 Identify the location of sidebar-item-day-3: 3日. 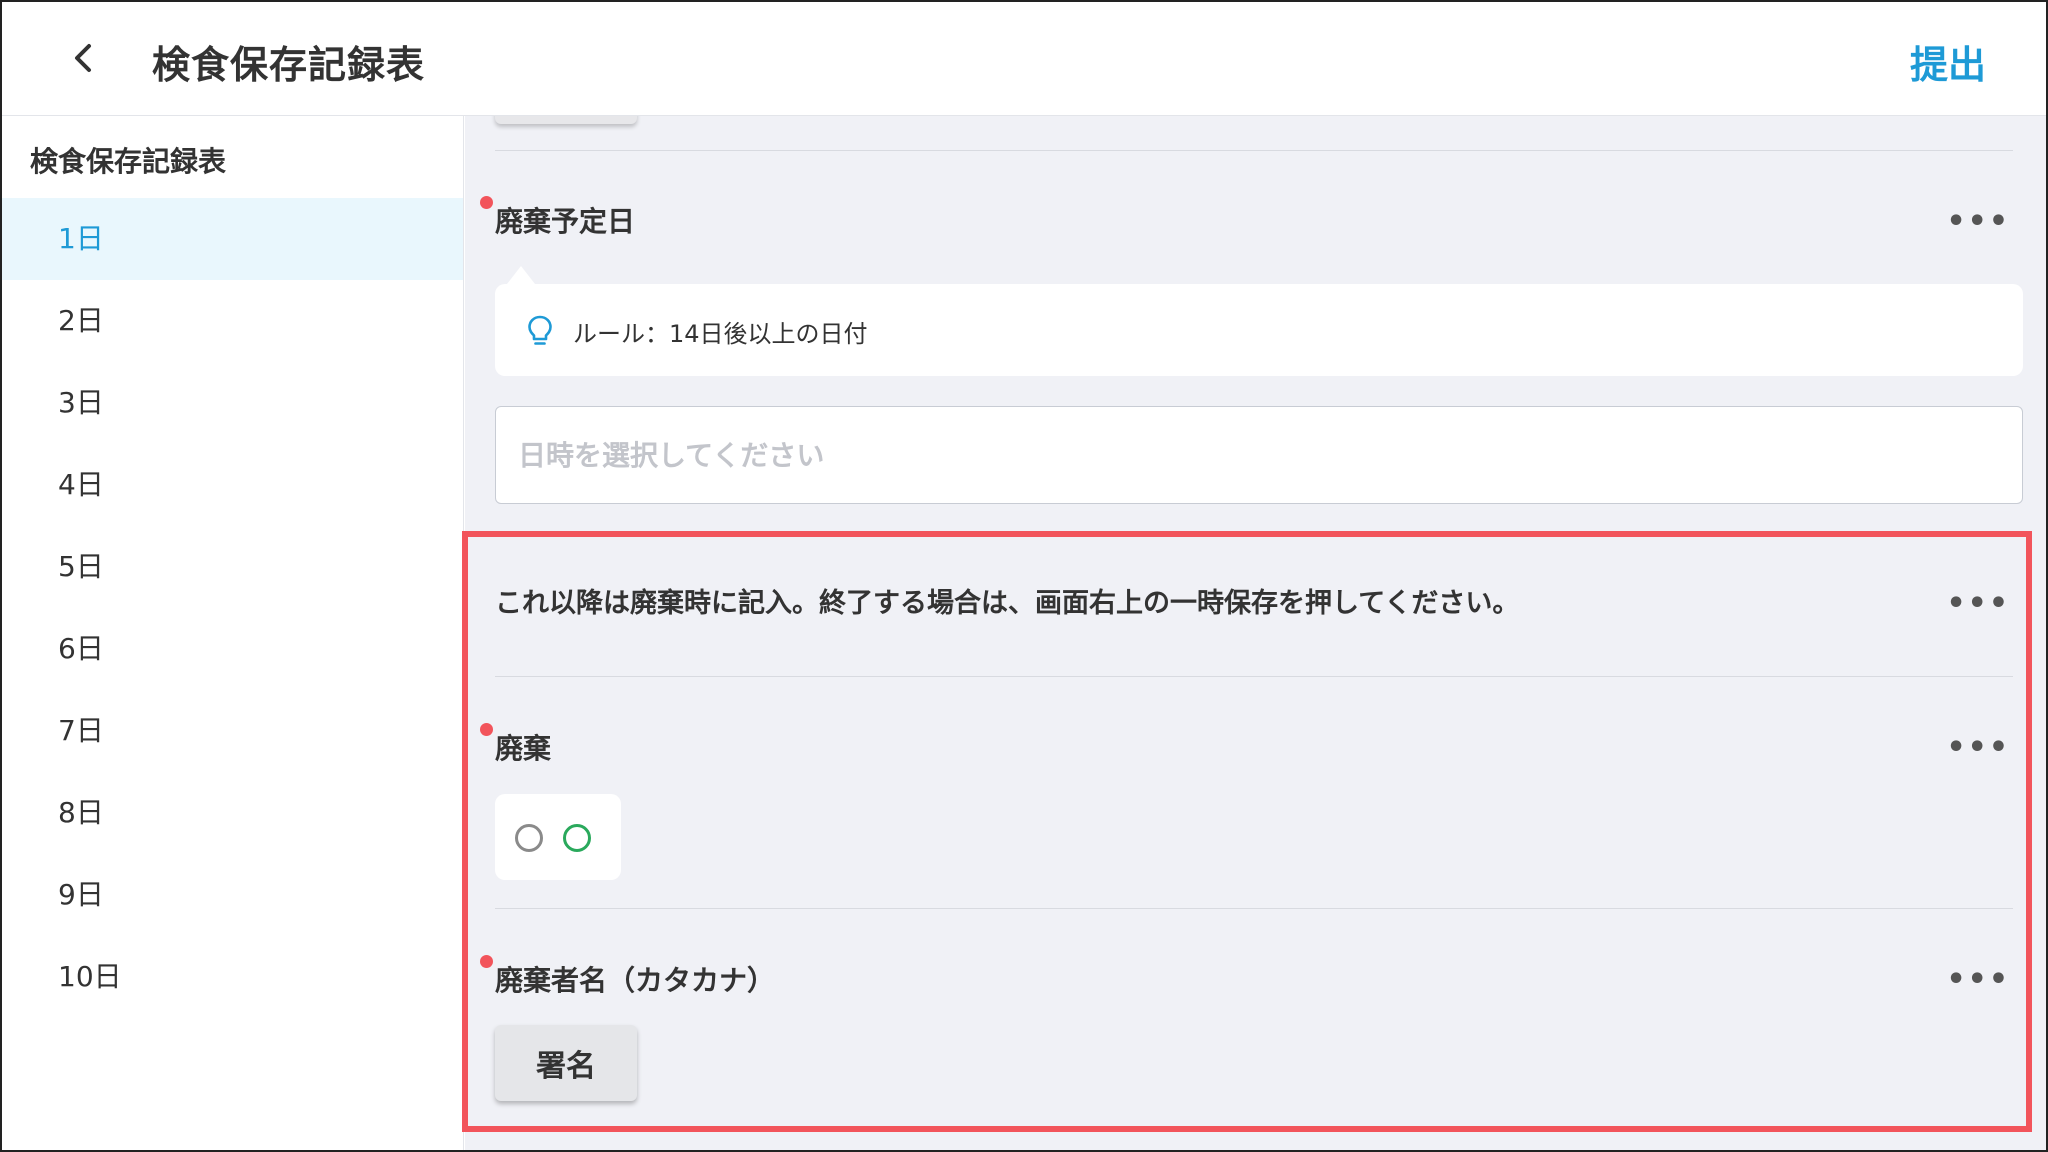
(232, 403).